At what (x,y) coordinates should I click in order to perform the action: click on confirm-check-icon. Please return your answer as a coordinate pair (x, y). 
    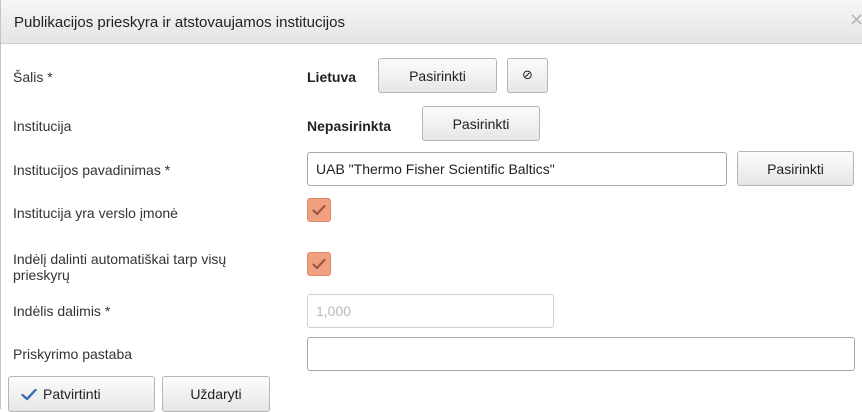
    Looking at the image, I should click on (29, 394).